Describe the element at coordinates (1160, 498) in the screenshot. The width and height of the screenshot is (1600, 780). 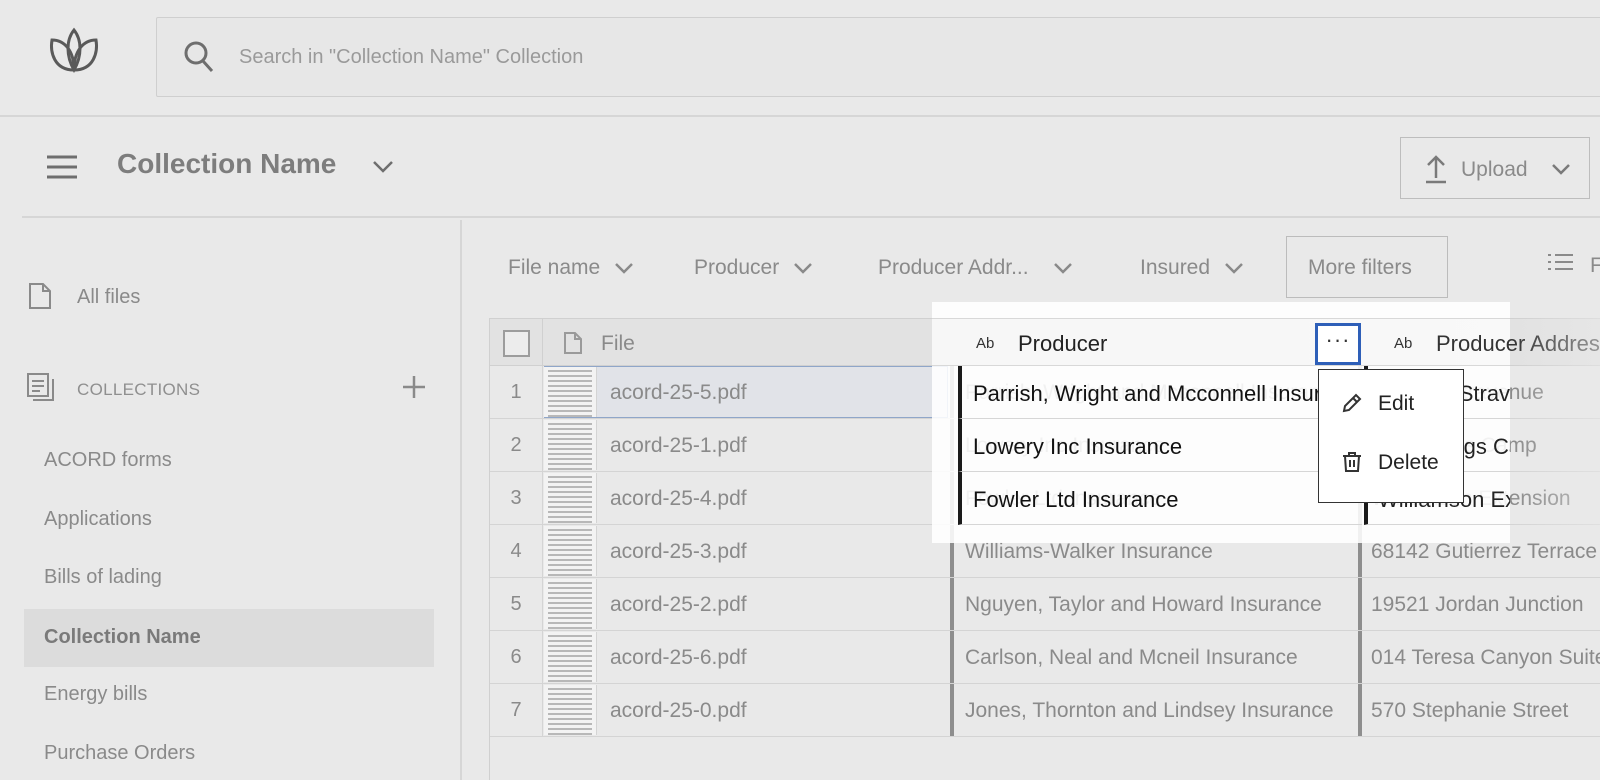
I see `producer-cell: Fowler Ltd Insurance` at that location.